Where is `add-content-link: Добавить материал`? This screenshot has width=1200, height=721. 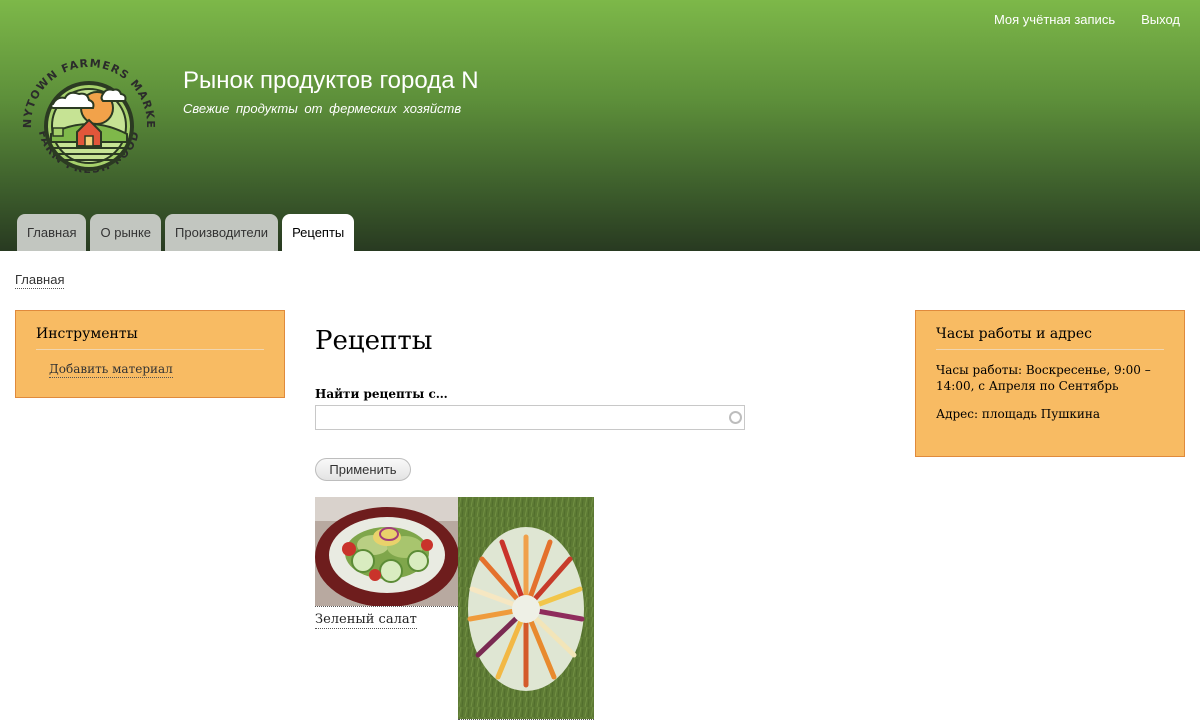 add-content-link: Добавить материал is located at coordinates (111, 370).